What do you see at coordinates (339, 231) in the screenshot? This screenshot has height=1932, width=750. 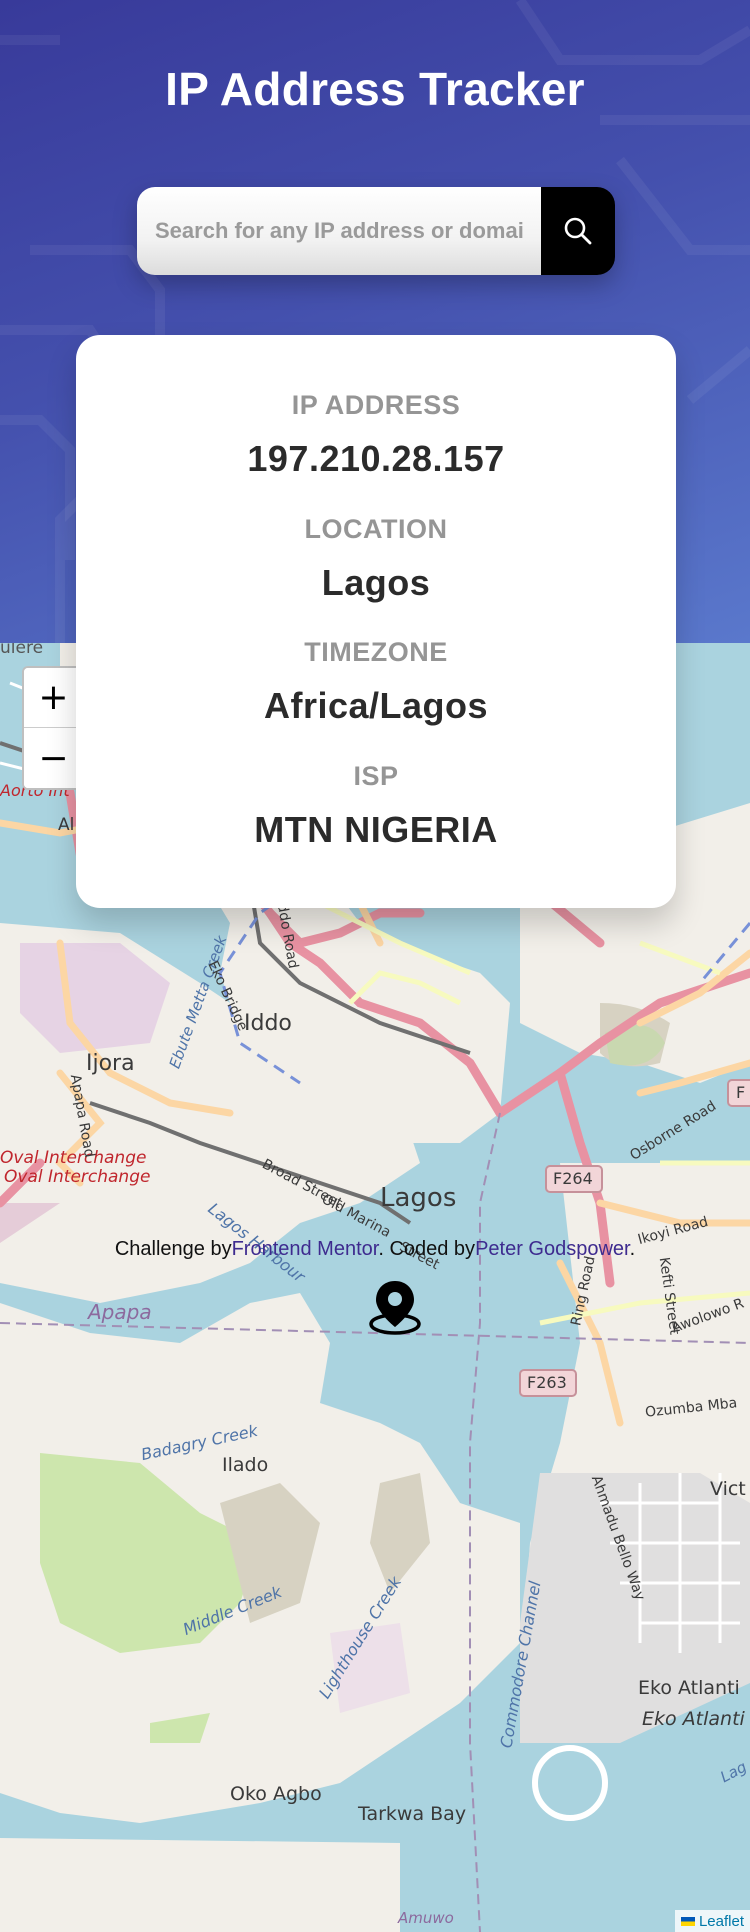 I see `search-input` at bounding box center [339, 231].